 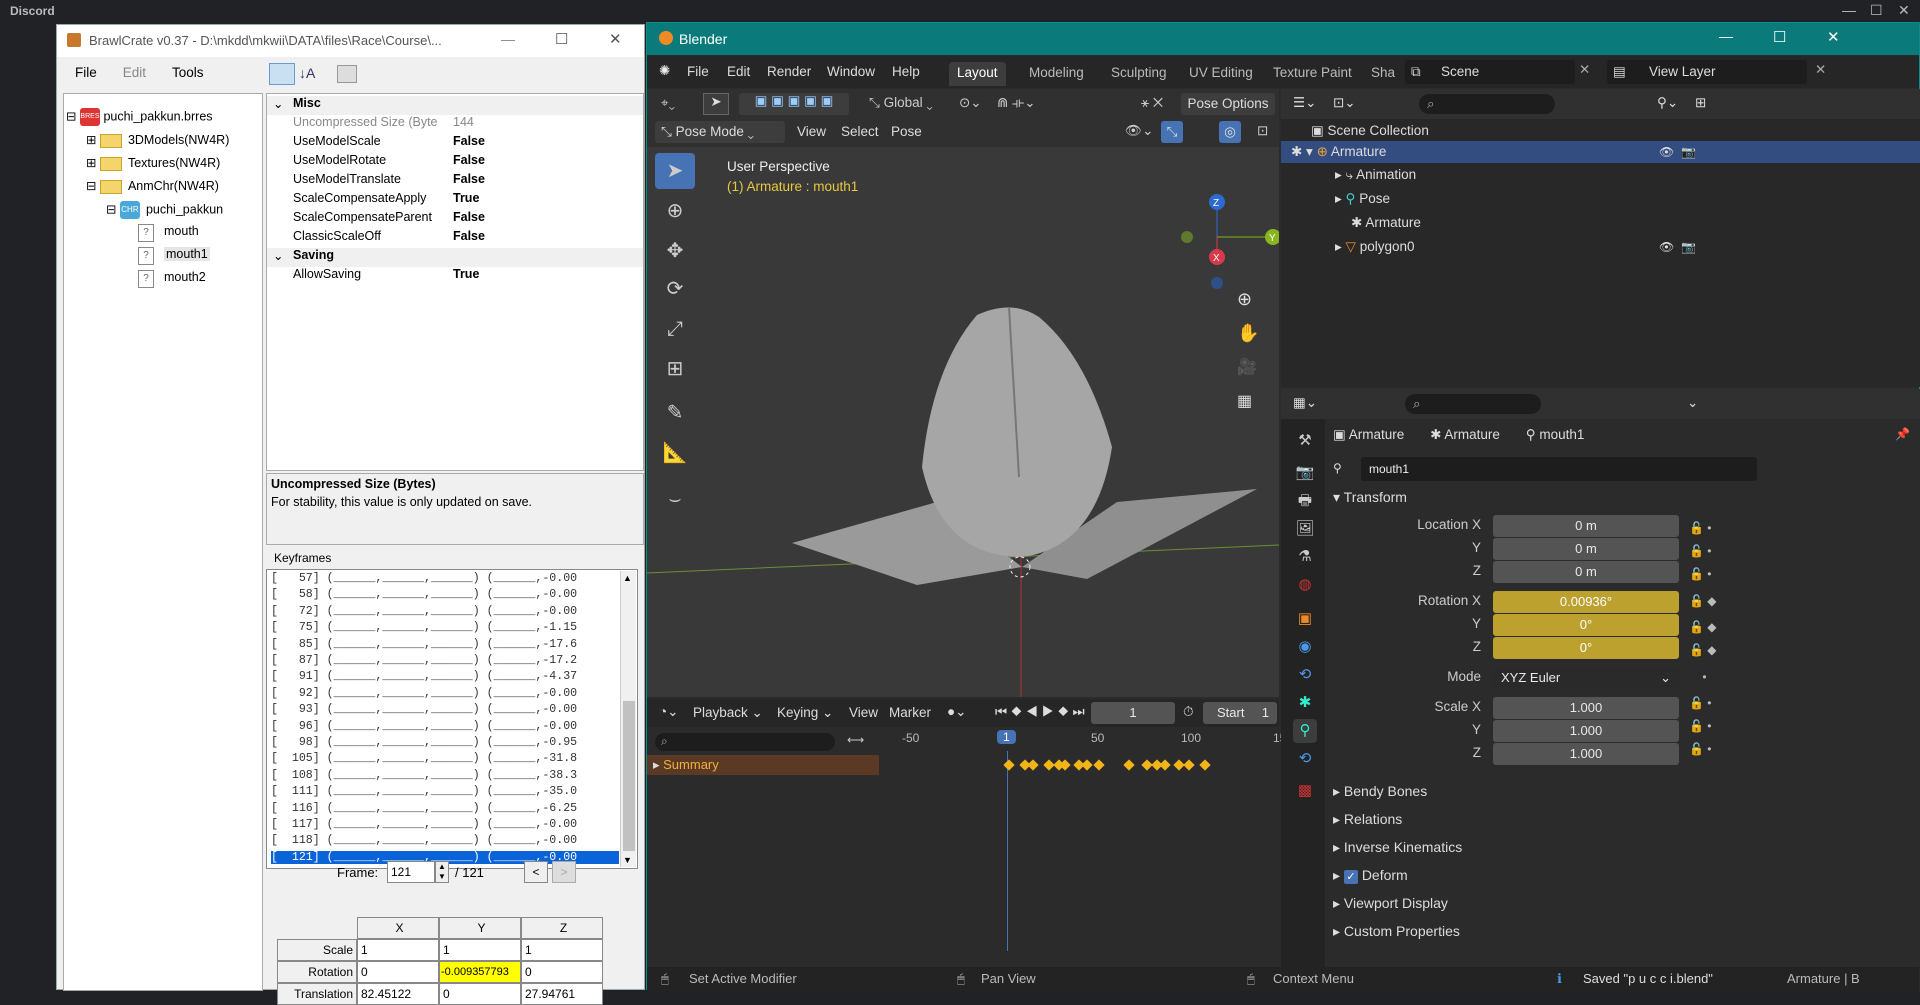 What do you see at coordinates (168, 233) in the screenshot?
I see `tree-bone-mouth: ? mouth` at bounding box center [168, 233].